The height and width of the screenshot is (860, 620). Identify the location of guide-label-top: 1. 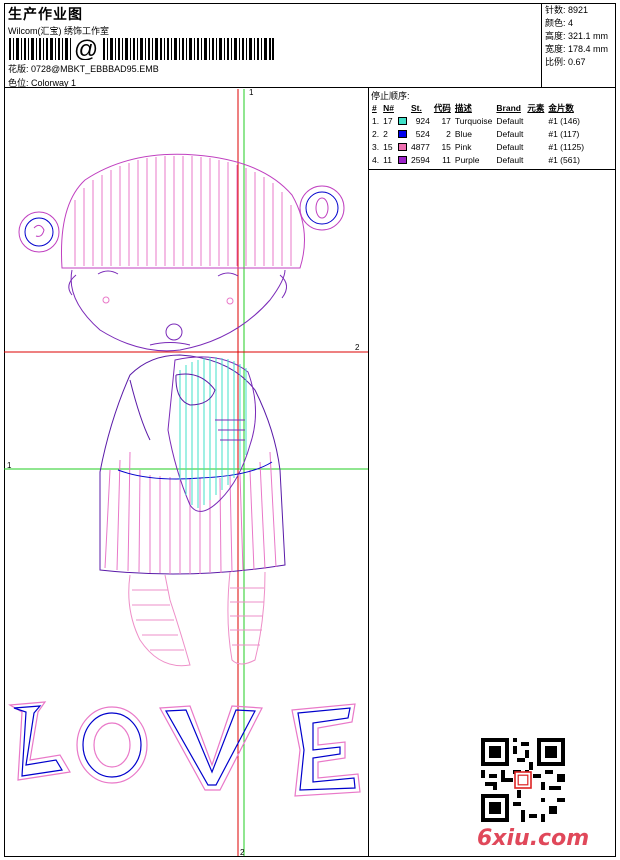
(251, 92).